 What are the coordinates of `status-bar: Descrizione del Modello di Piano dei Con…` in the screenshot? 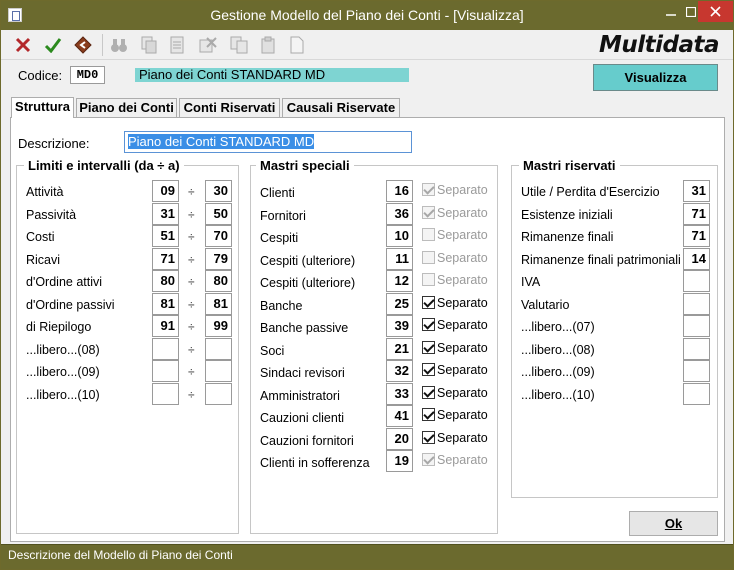 It's located at (367, 556).